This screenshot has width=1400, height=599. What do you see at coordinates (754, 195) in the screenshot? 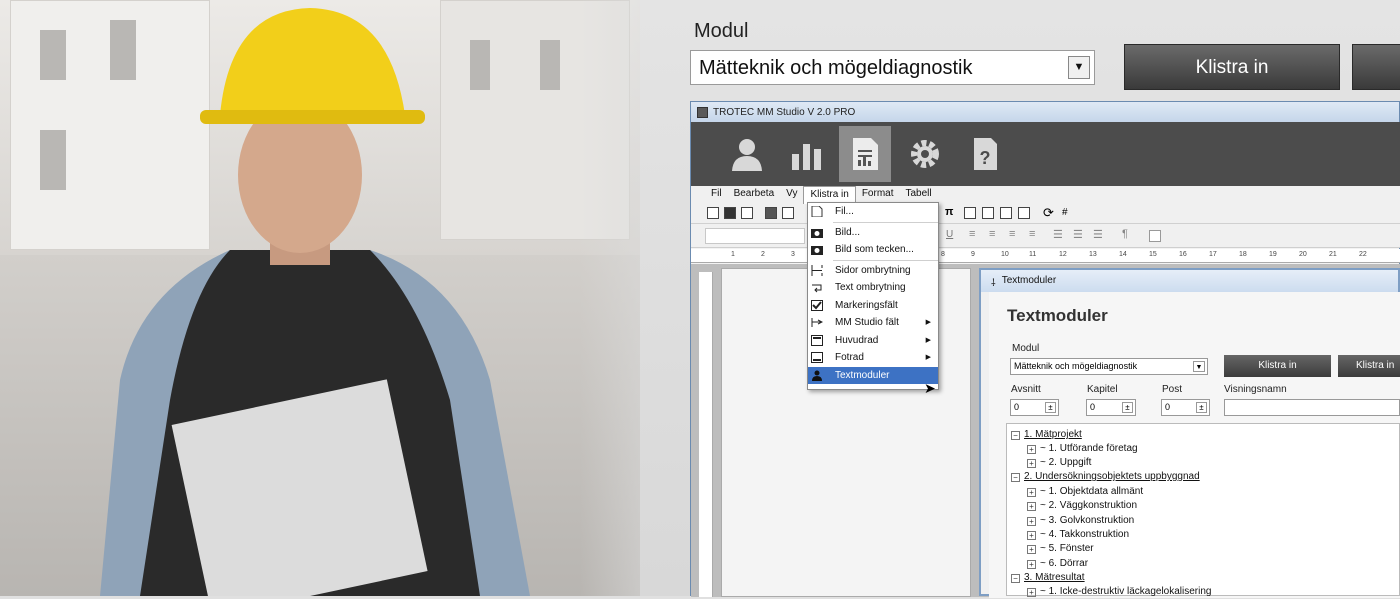
I see `menu-bearbeta: Bearbeta` at bounding box center [754, 195].